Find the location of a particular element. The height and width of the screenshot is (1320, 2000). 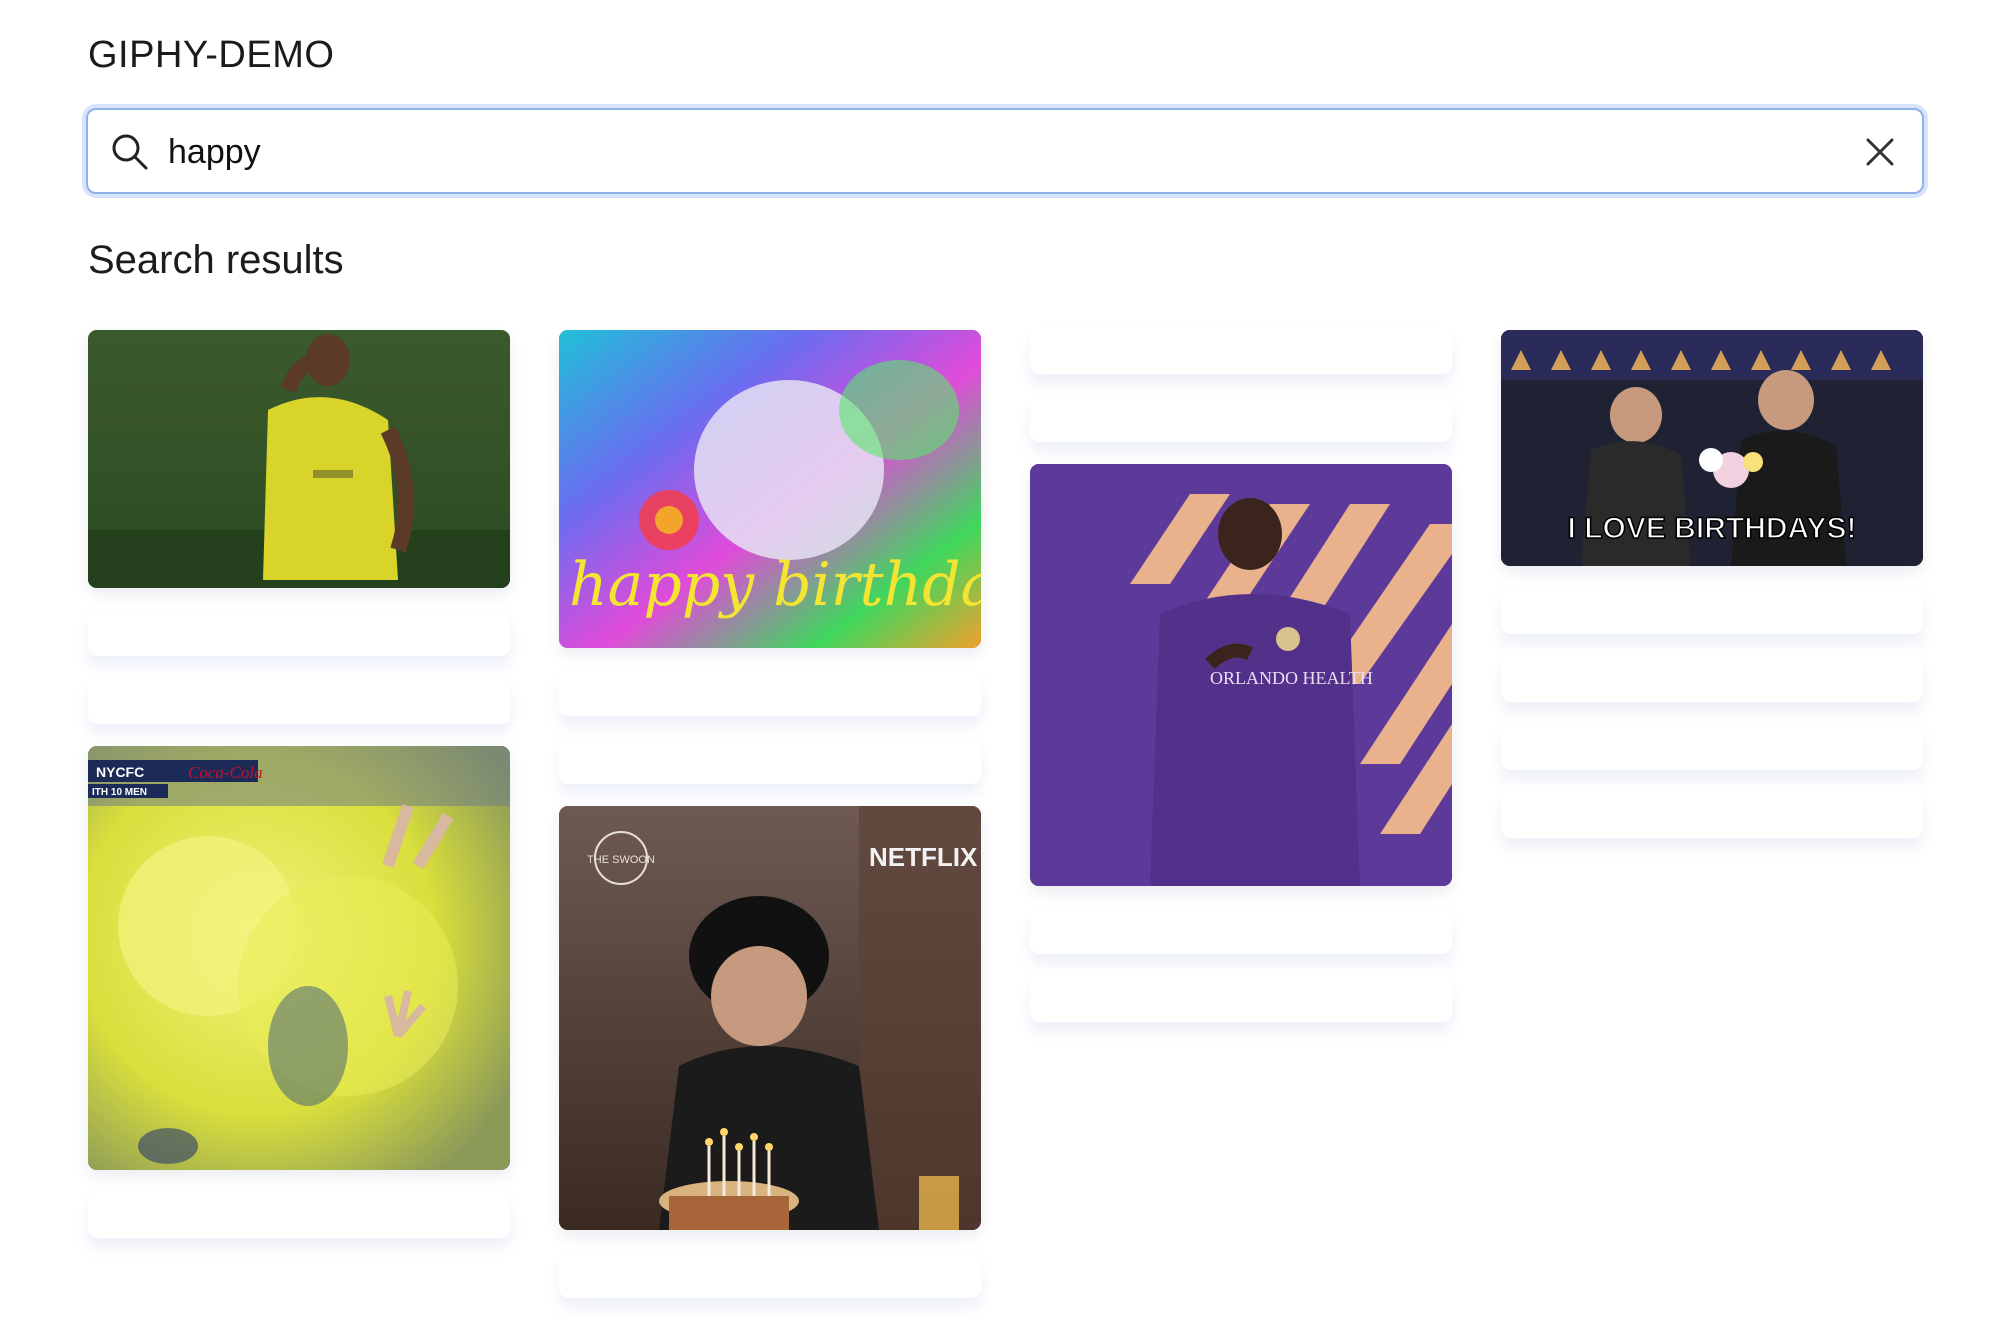

results-column: ORLANDO HEALTH is located at coordinates (1241, 686).